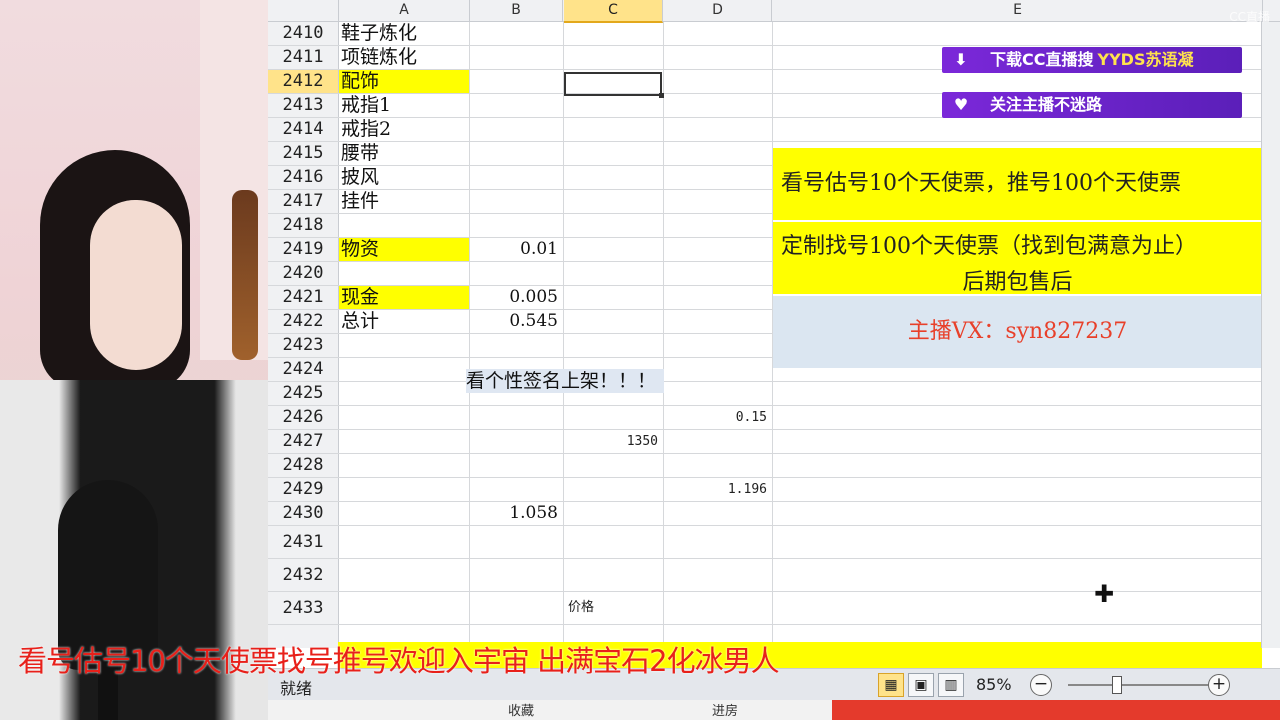 The width and height of the screenshot is (1280, 720). Describe the element at coordinates (521, 709) in the screenshot. I see `bottom-tab-collect: 收藏` at that location.